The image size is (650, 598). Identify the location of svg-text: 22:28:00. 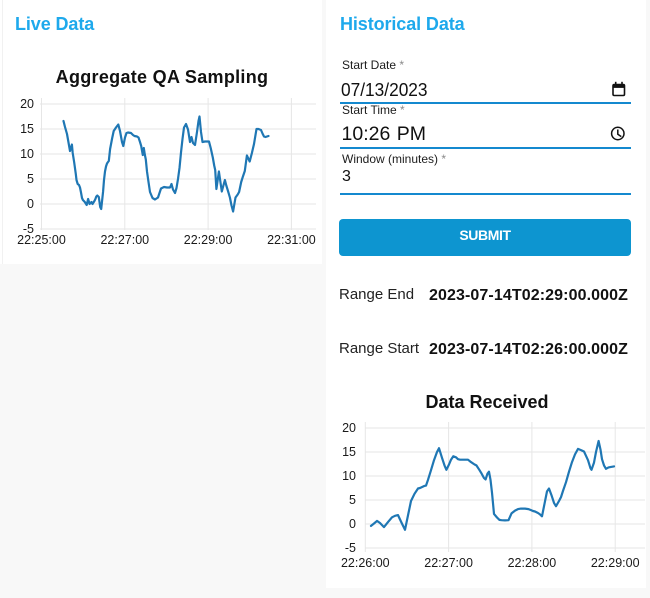
(532, 563).